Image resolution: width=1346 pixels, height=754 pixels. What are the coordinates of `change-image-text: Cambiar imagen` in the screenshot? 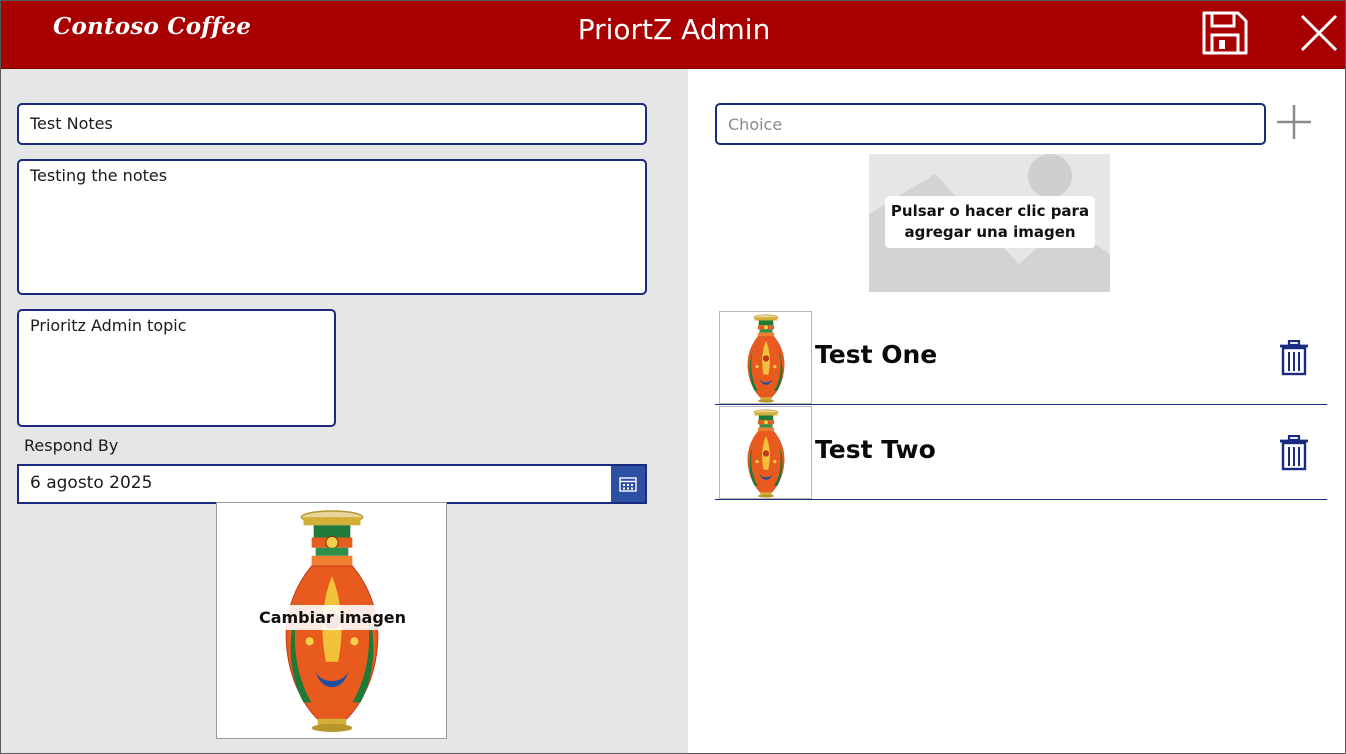 It's located at (332, 617).